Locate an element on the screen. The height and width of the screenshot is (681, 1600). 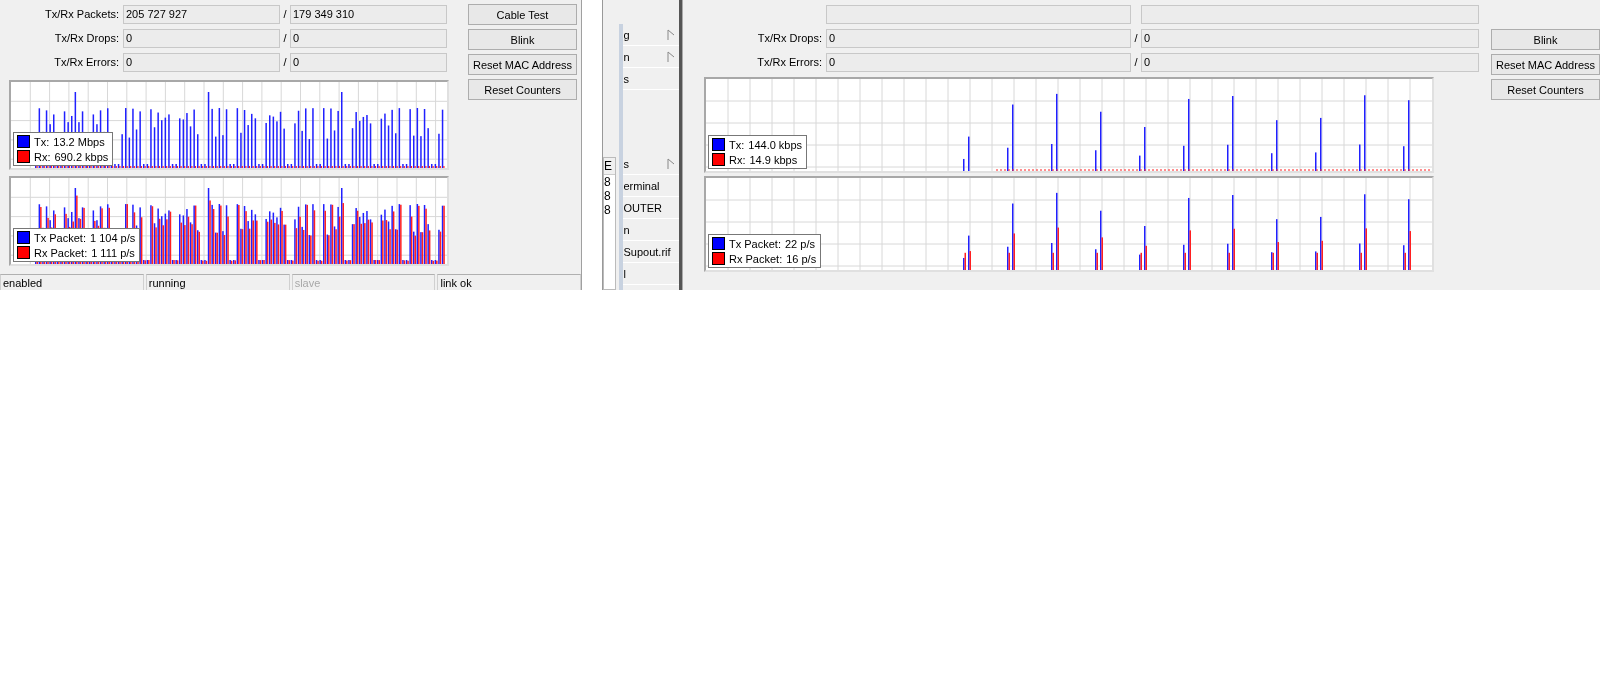
rx-field is located at coordinates (1310, 14).